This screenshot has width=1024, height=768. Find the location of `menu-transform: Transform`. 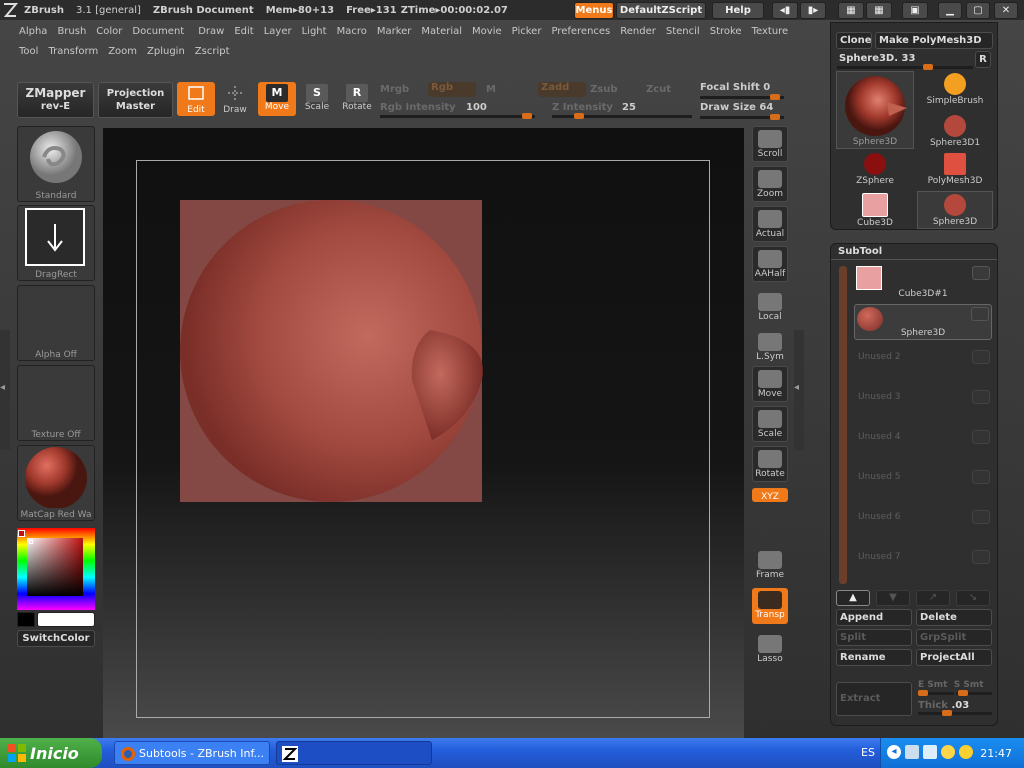

menu-transform: Transform is located at coordinates (73, 51).